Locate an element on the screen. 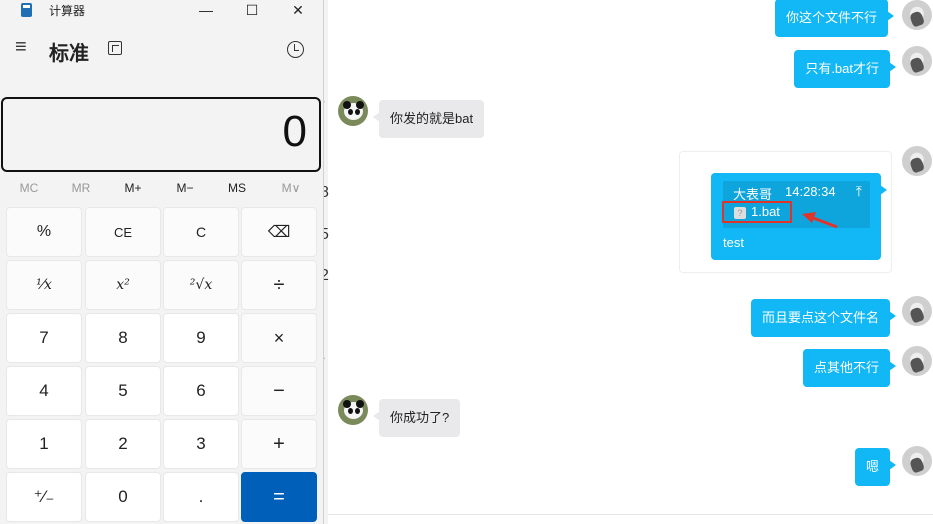 Image resolution: width=933 pixels, height=524 pixels. digit-5-button: 5 is located at coordinates (123, 391).